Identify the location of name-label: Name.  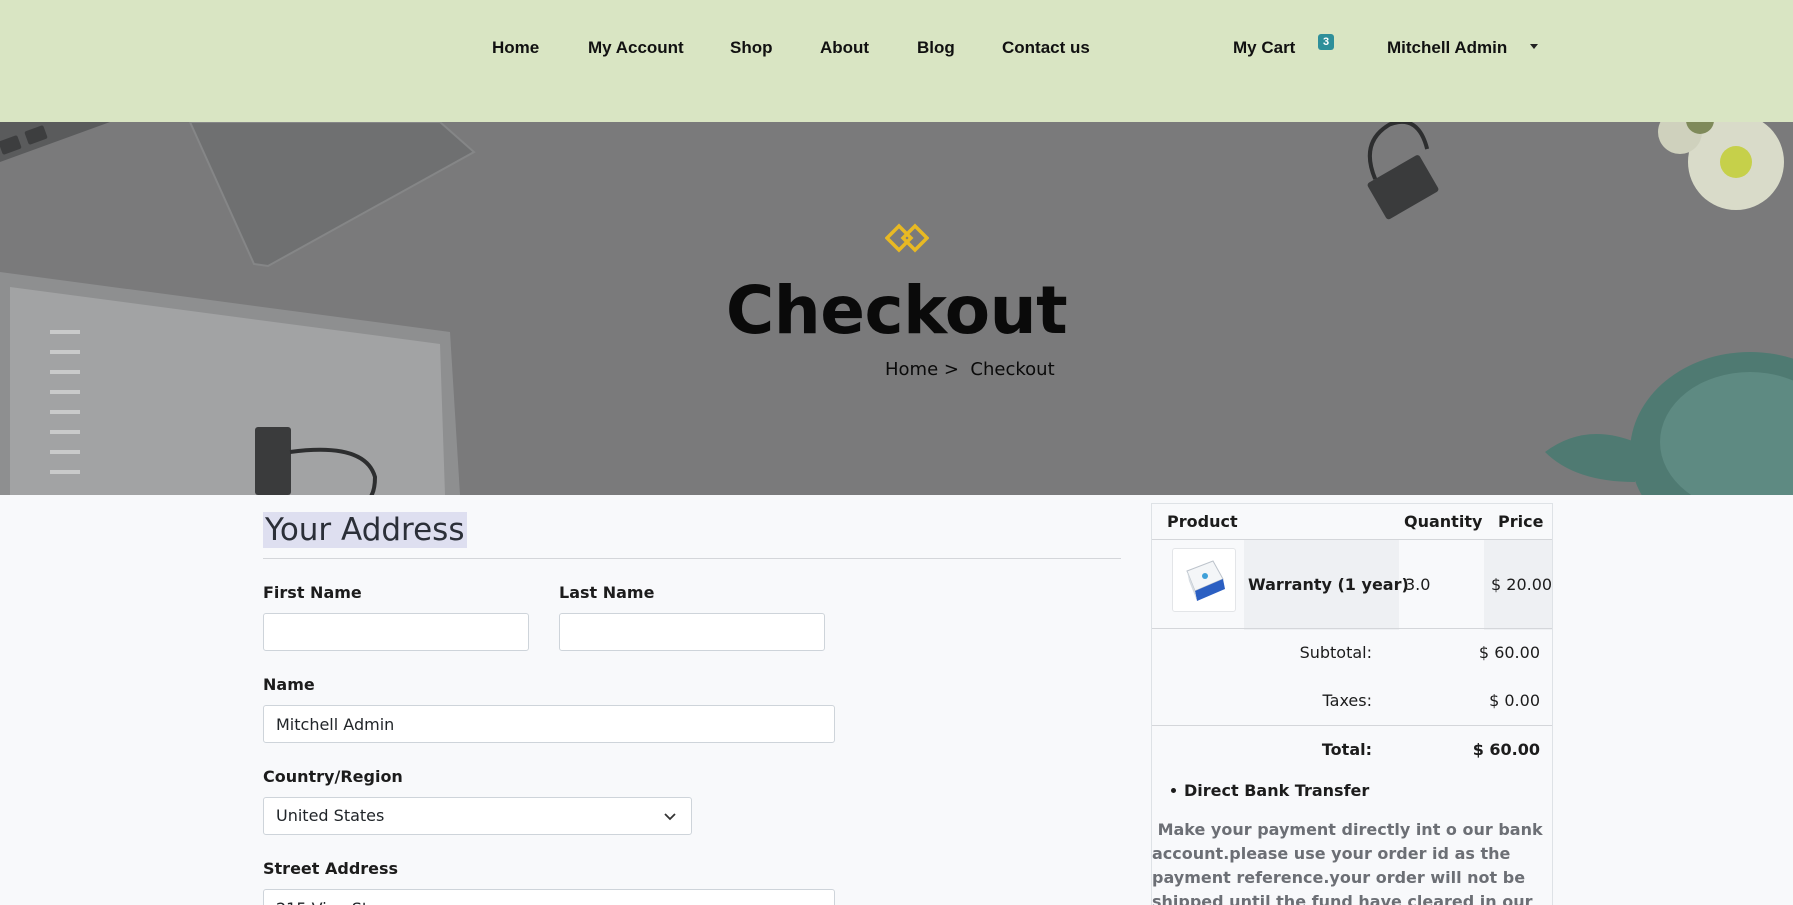
(289, 684).